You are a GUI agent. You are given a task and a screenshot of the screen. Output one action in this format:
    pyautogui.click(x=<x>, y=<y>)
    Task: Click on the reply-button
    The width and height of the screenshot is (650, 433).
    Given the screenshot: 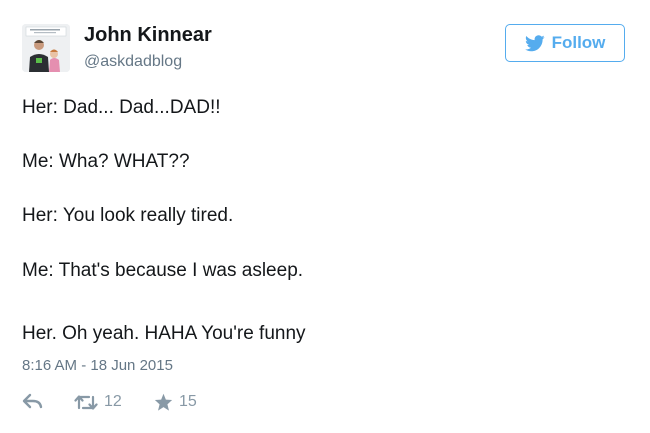 What is the action you would take?
    pyautogui.click(x=32, y=401)
    